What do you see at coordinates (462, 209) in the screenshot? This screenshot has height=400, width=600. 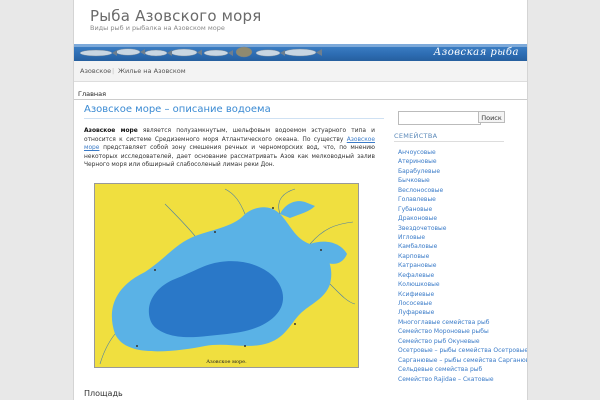 I see `category-link: Губановые` at bounding box center [462, 209].